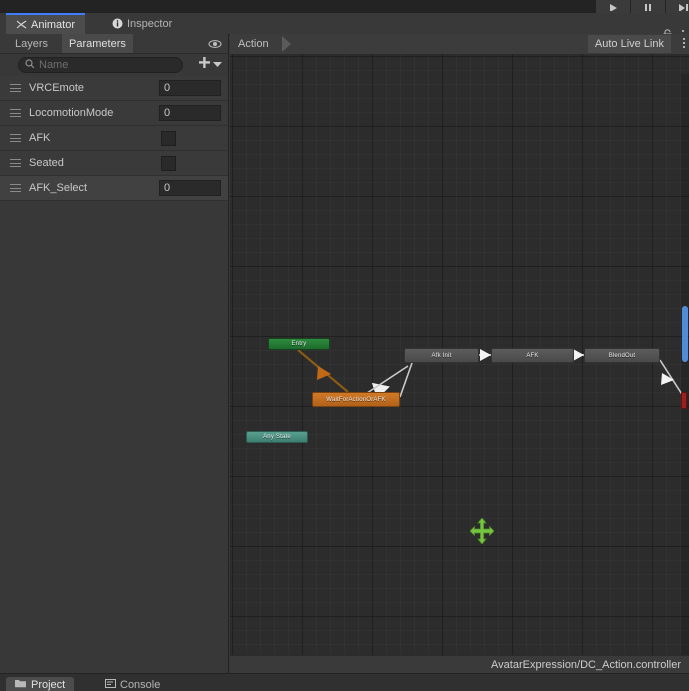 This screenshot has width=689, height=691. What do you see at coordinates (110, 685) in the screenshot?
I see `console-icon` at bounding box center [110, 685].